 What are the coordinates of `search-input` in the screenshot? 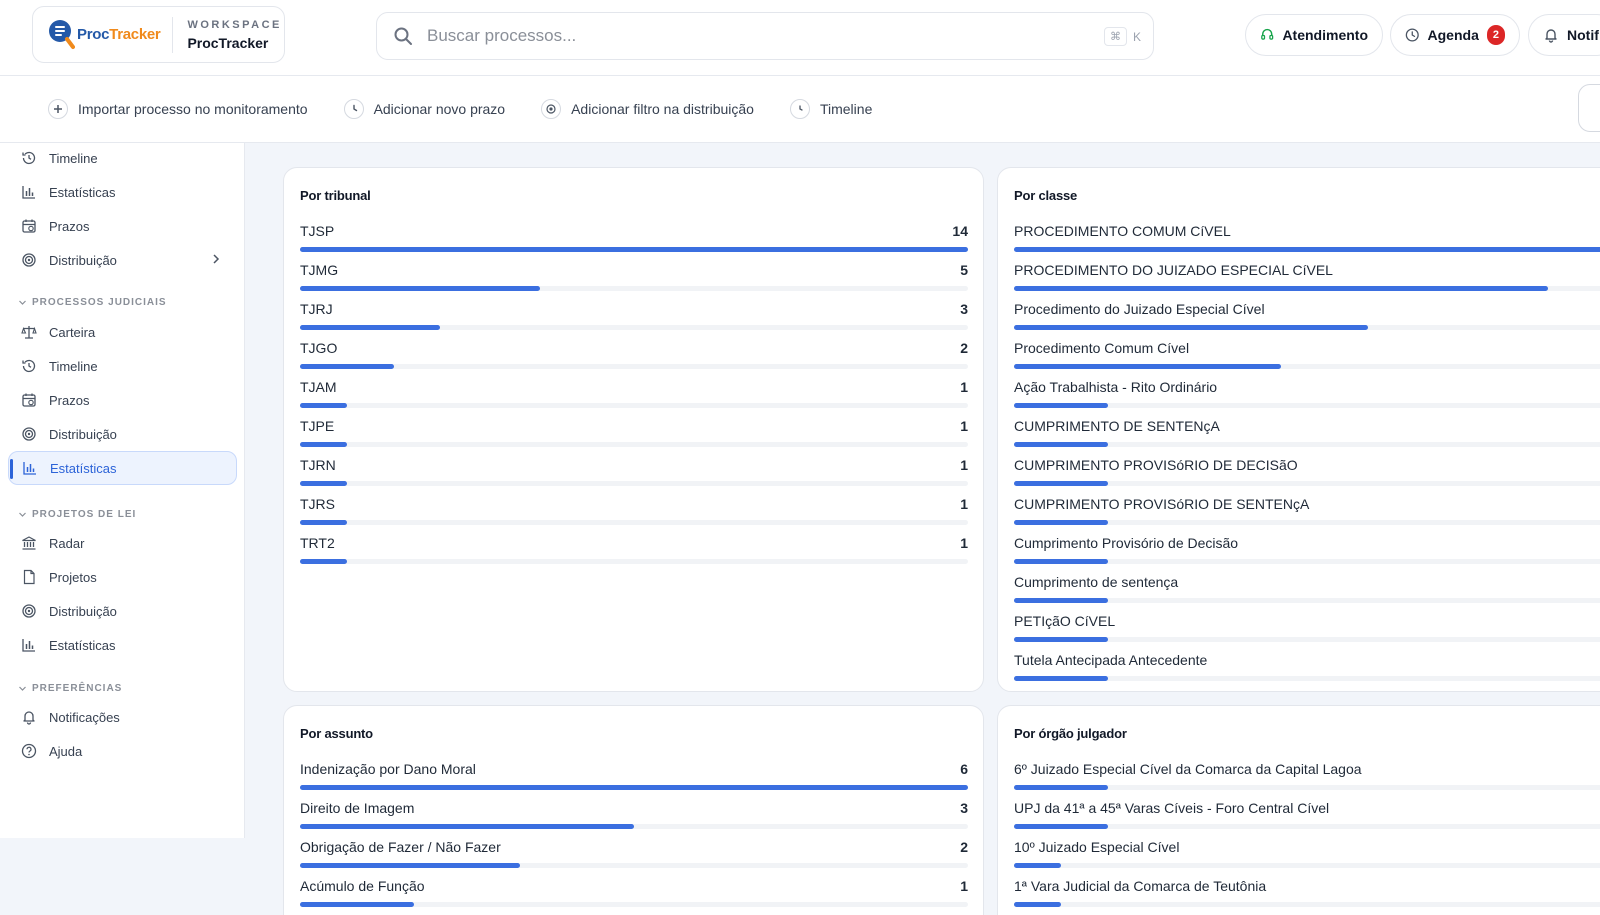 It's located at (747, 36).